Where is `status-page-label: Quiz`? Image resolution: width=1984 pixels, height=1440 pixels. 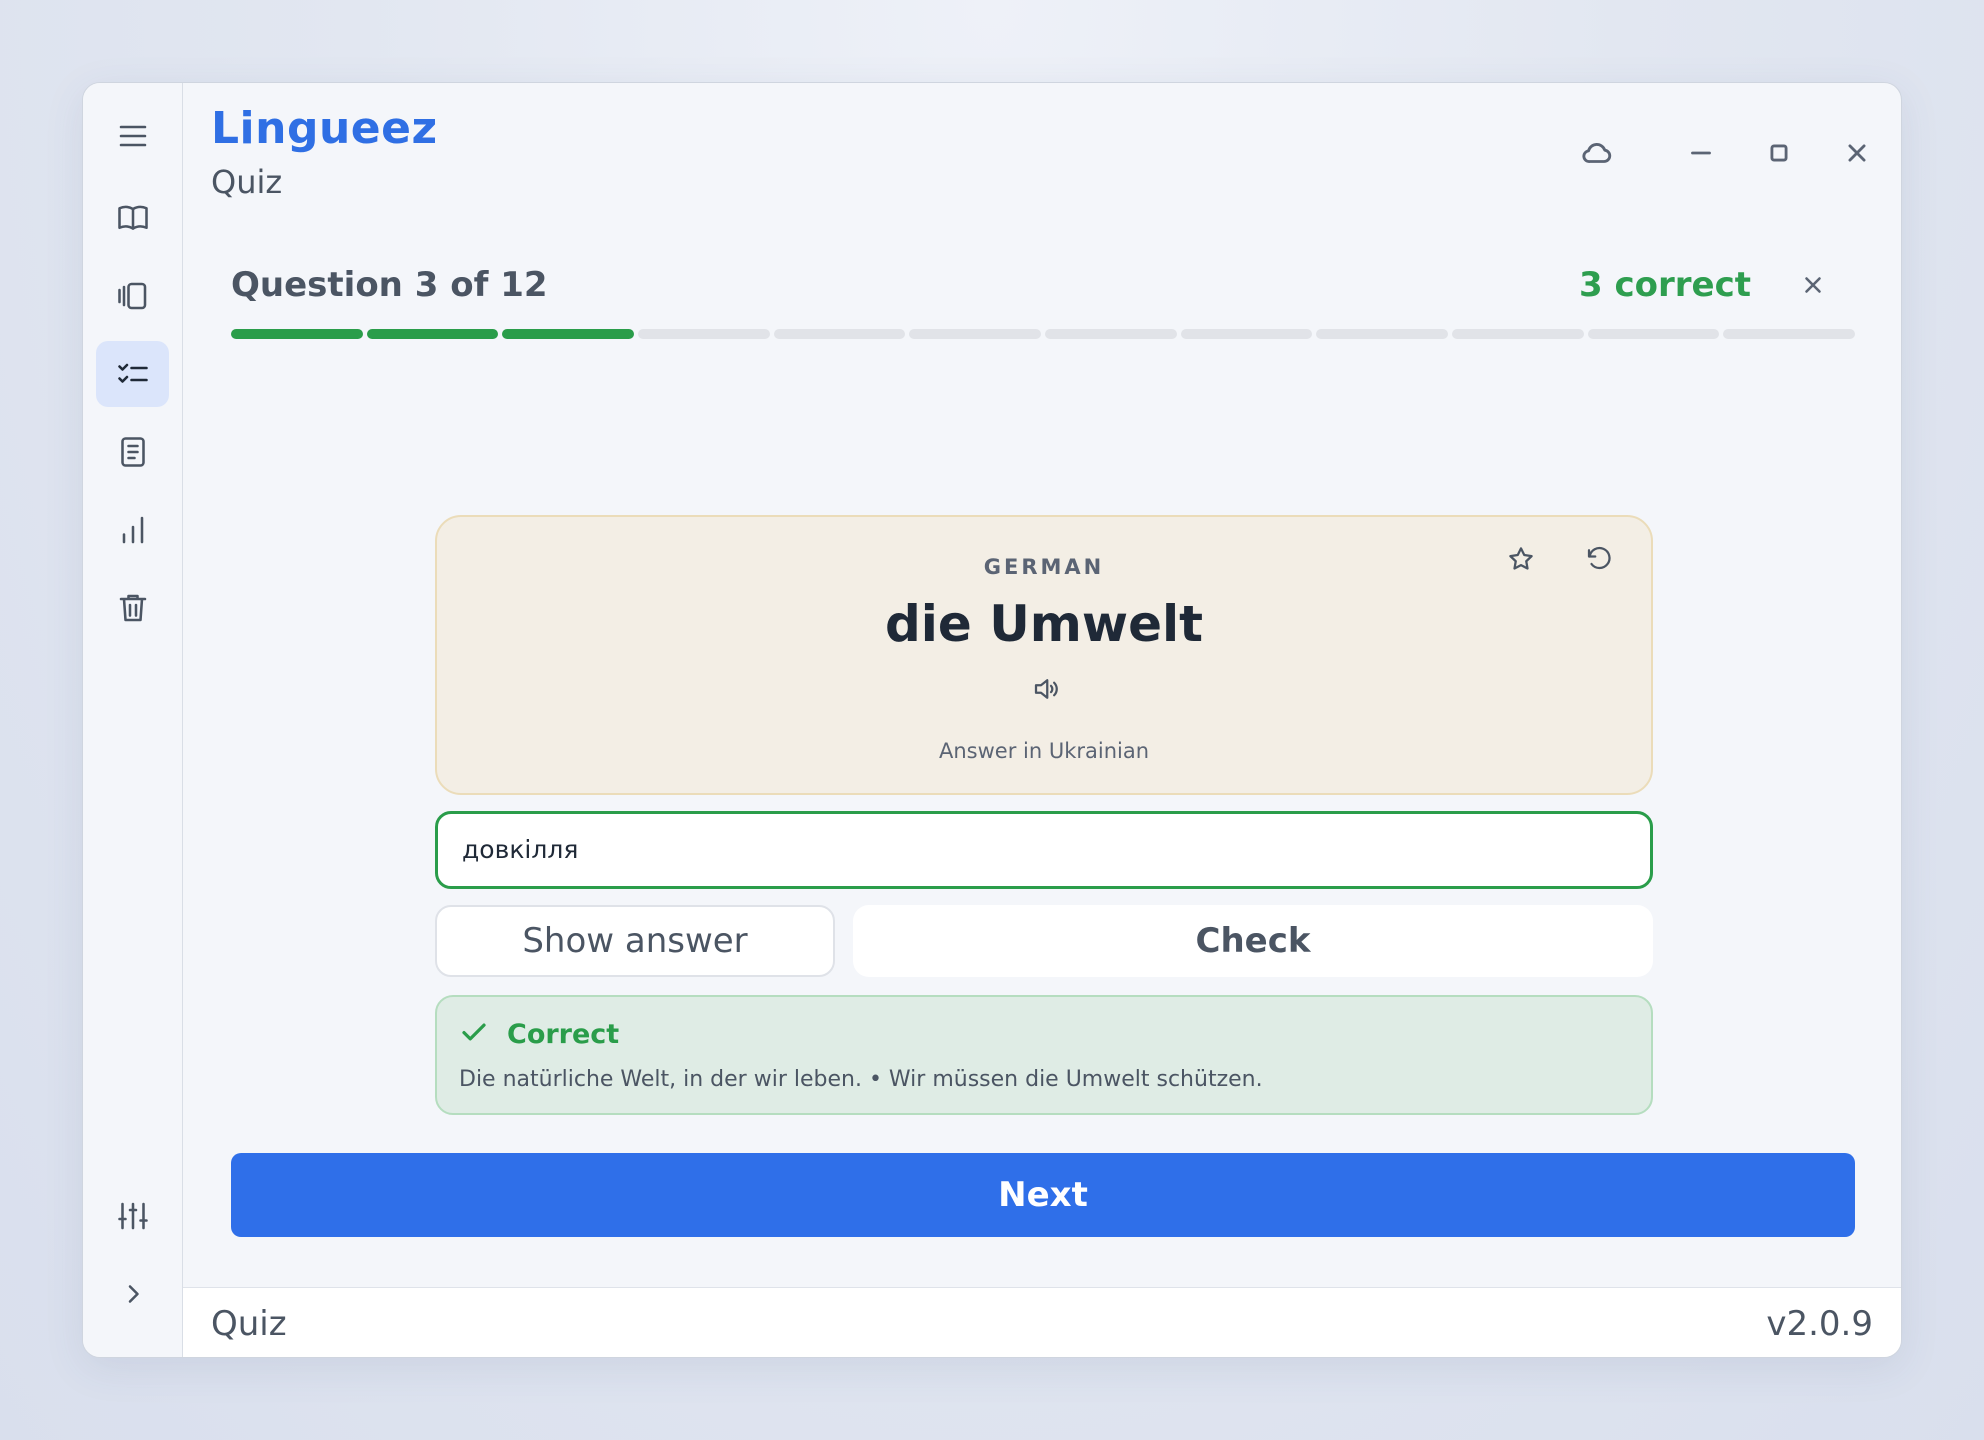
status-page-label: Quiz is located at coordinates (249, 1324).